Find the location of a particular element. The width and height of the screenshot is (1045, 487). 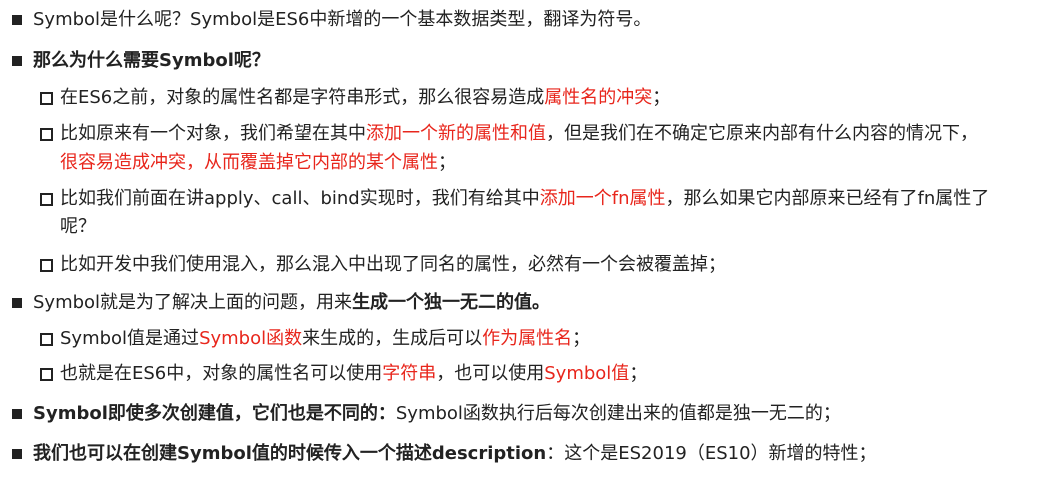

highlight-text: 添加一个fn属性 is located at coordinates (602, 198).